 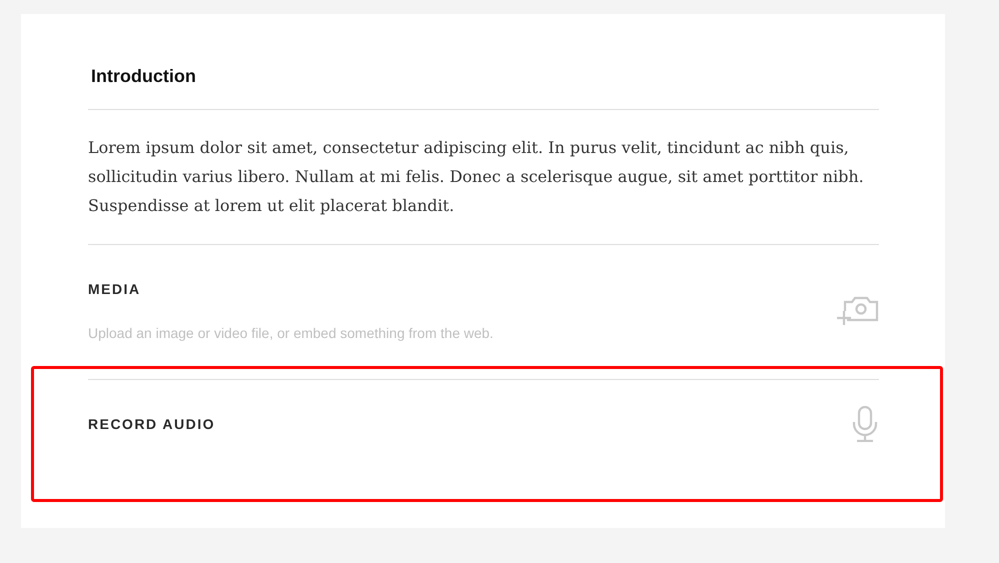 What do you see at coordinates (291, 333) in the screenshot?
I see `upload-hint: Upload an image or video file, or embed something from the web.` at bounding box center [291, 333].